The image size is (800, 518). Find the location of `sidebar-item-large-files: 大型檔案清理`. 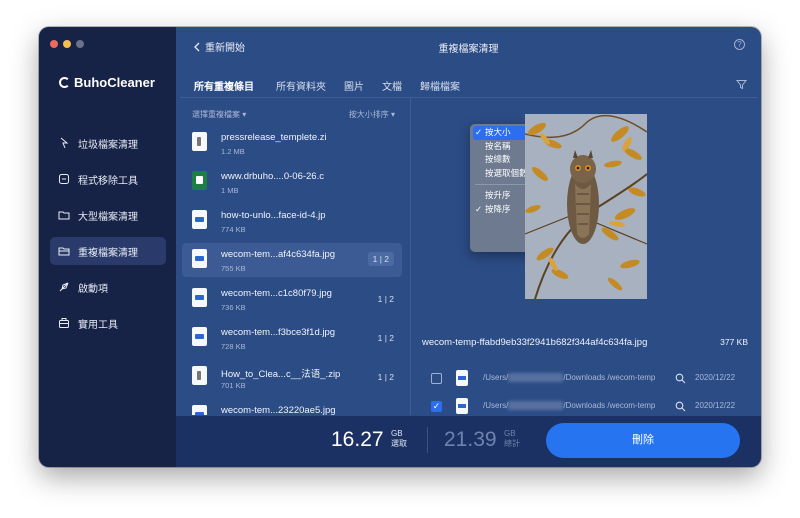

sidebar-item-large-files: 大型檔案清理 is located at coordinates (108, 215).